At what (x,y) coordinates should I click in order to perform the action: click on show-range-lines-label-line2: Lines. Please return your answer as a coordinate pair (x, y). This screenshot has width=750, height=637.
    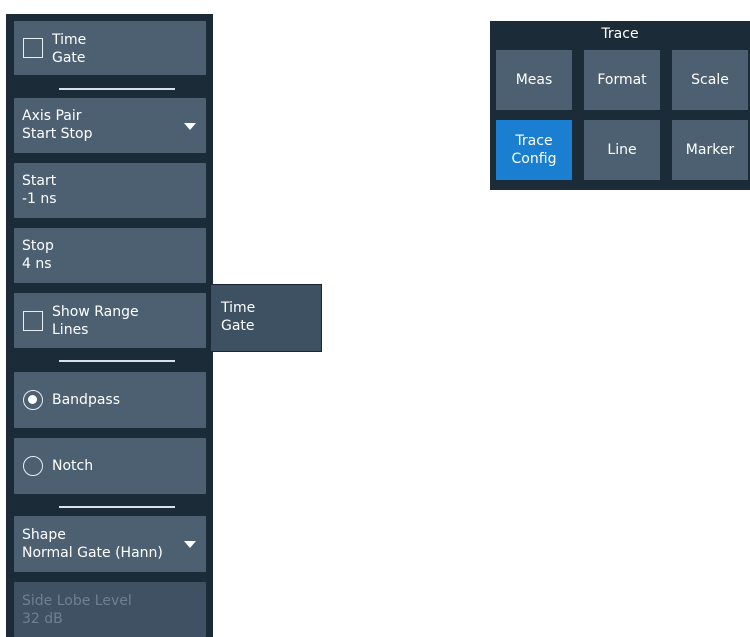
    Looking at the image, I should click on (70, 330).